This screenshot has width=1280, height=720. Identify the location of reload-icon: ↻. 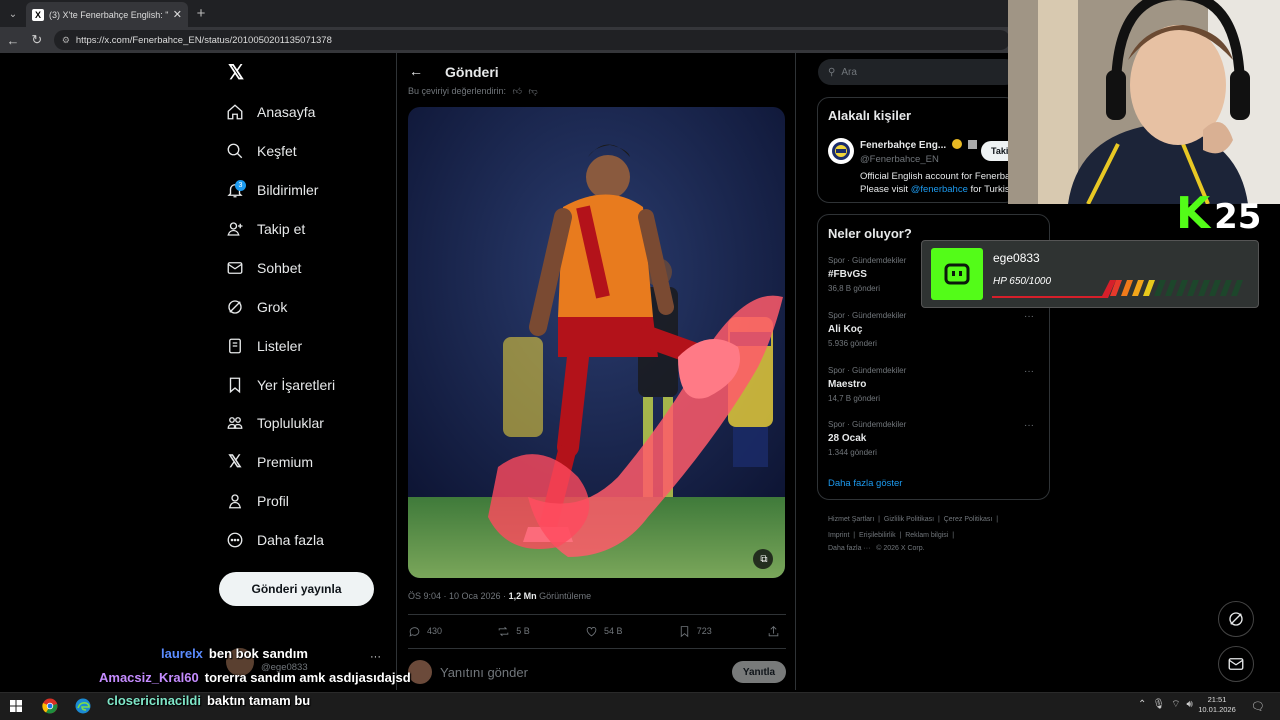
(37, 40).